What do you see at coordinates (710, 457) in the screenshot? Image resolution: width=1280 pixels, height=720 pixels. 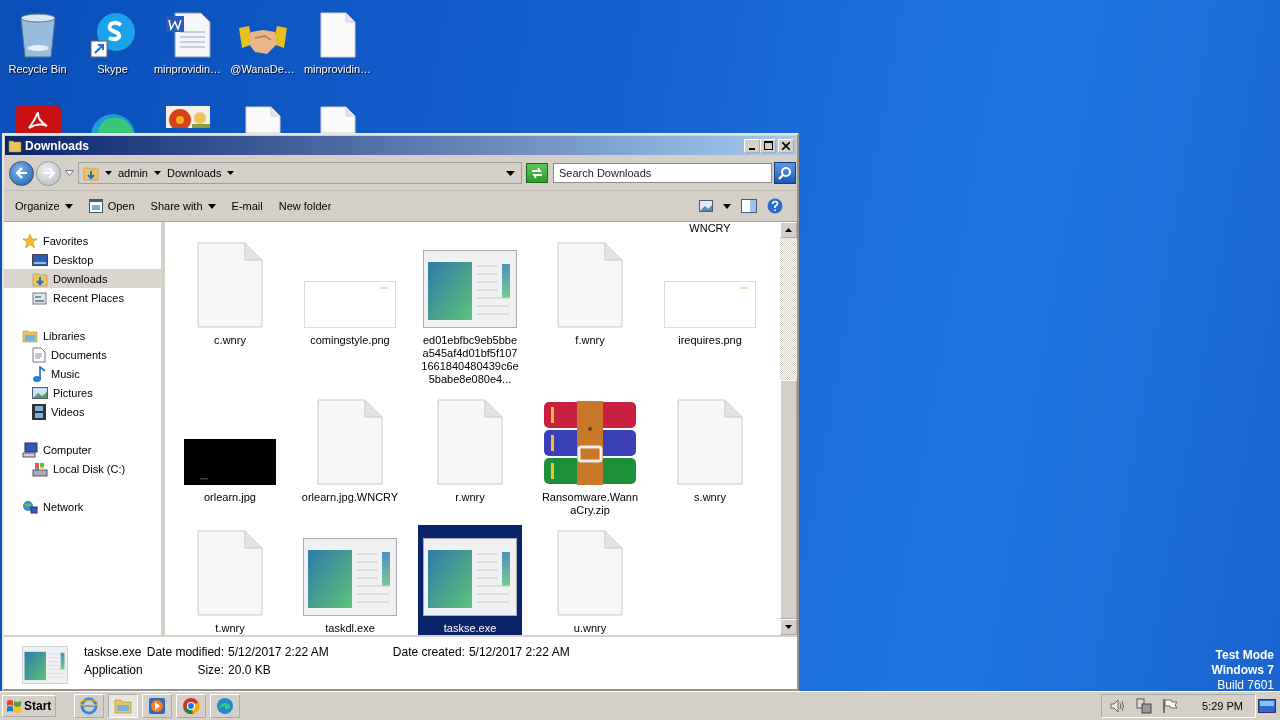 I see `file-item: s.wnry` at bounding box center [710, 457].